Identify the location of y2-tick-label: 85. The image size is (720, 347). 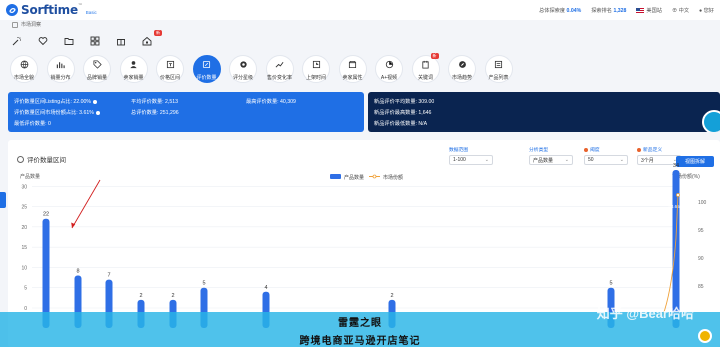
(701, 287).